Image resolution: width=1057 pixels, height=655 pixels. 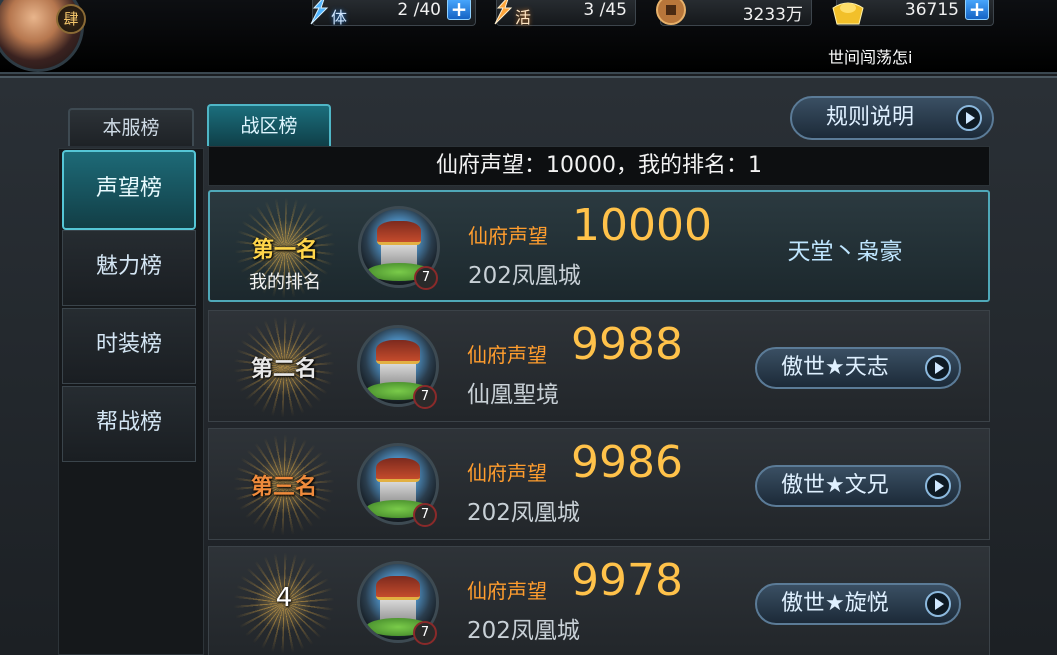 I want to click on stamina-value: 2 /40, so click(x=419, y=10).